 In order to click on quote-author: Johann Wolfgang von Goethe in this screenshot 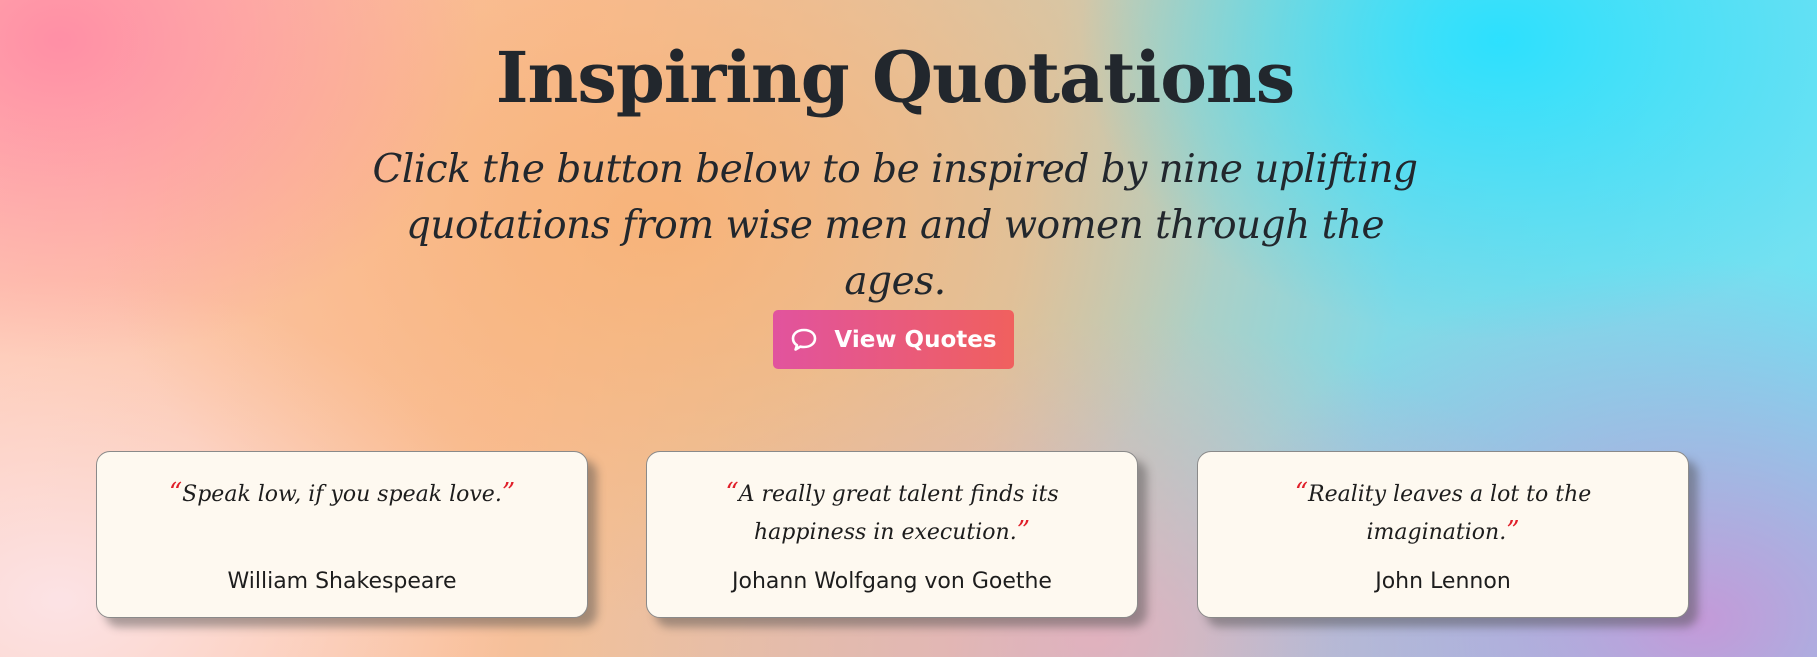, I will do `click(892, 581)`.